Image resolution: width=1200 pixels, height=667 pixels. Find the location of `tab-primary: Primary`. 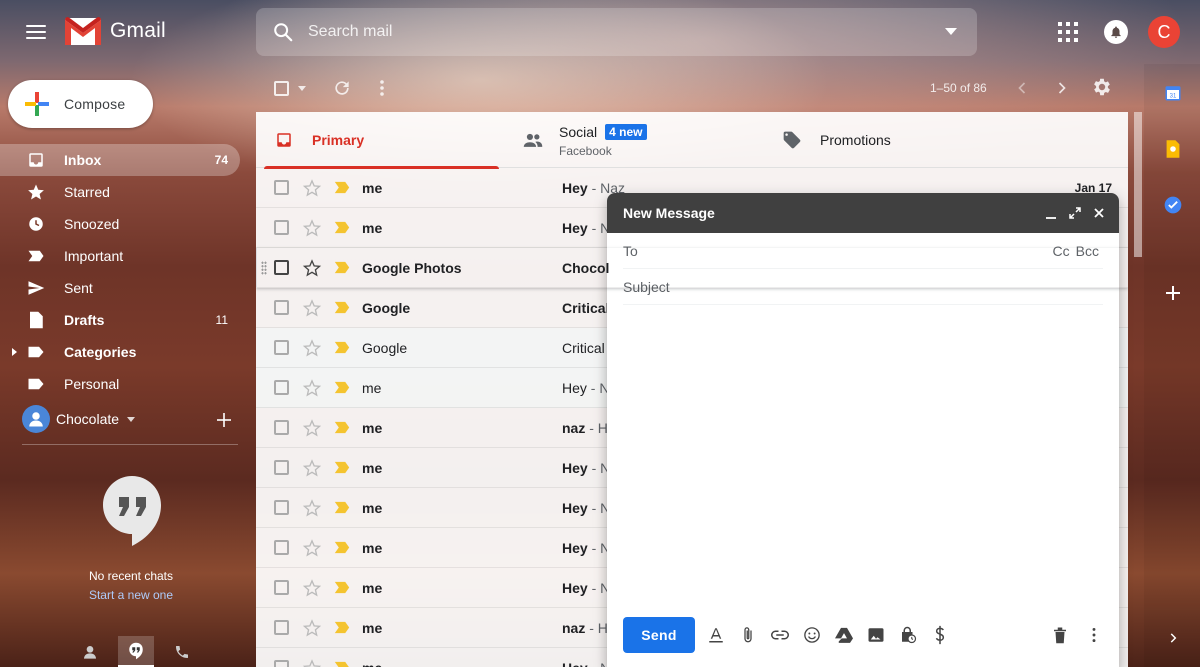

tab-primary: Primary is located at coordinates (382, 140).